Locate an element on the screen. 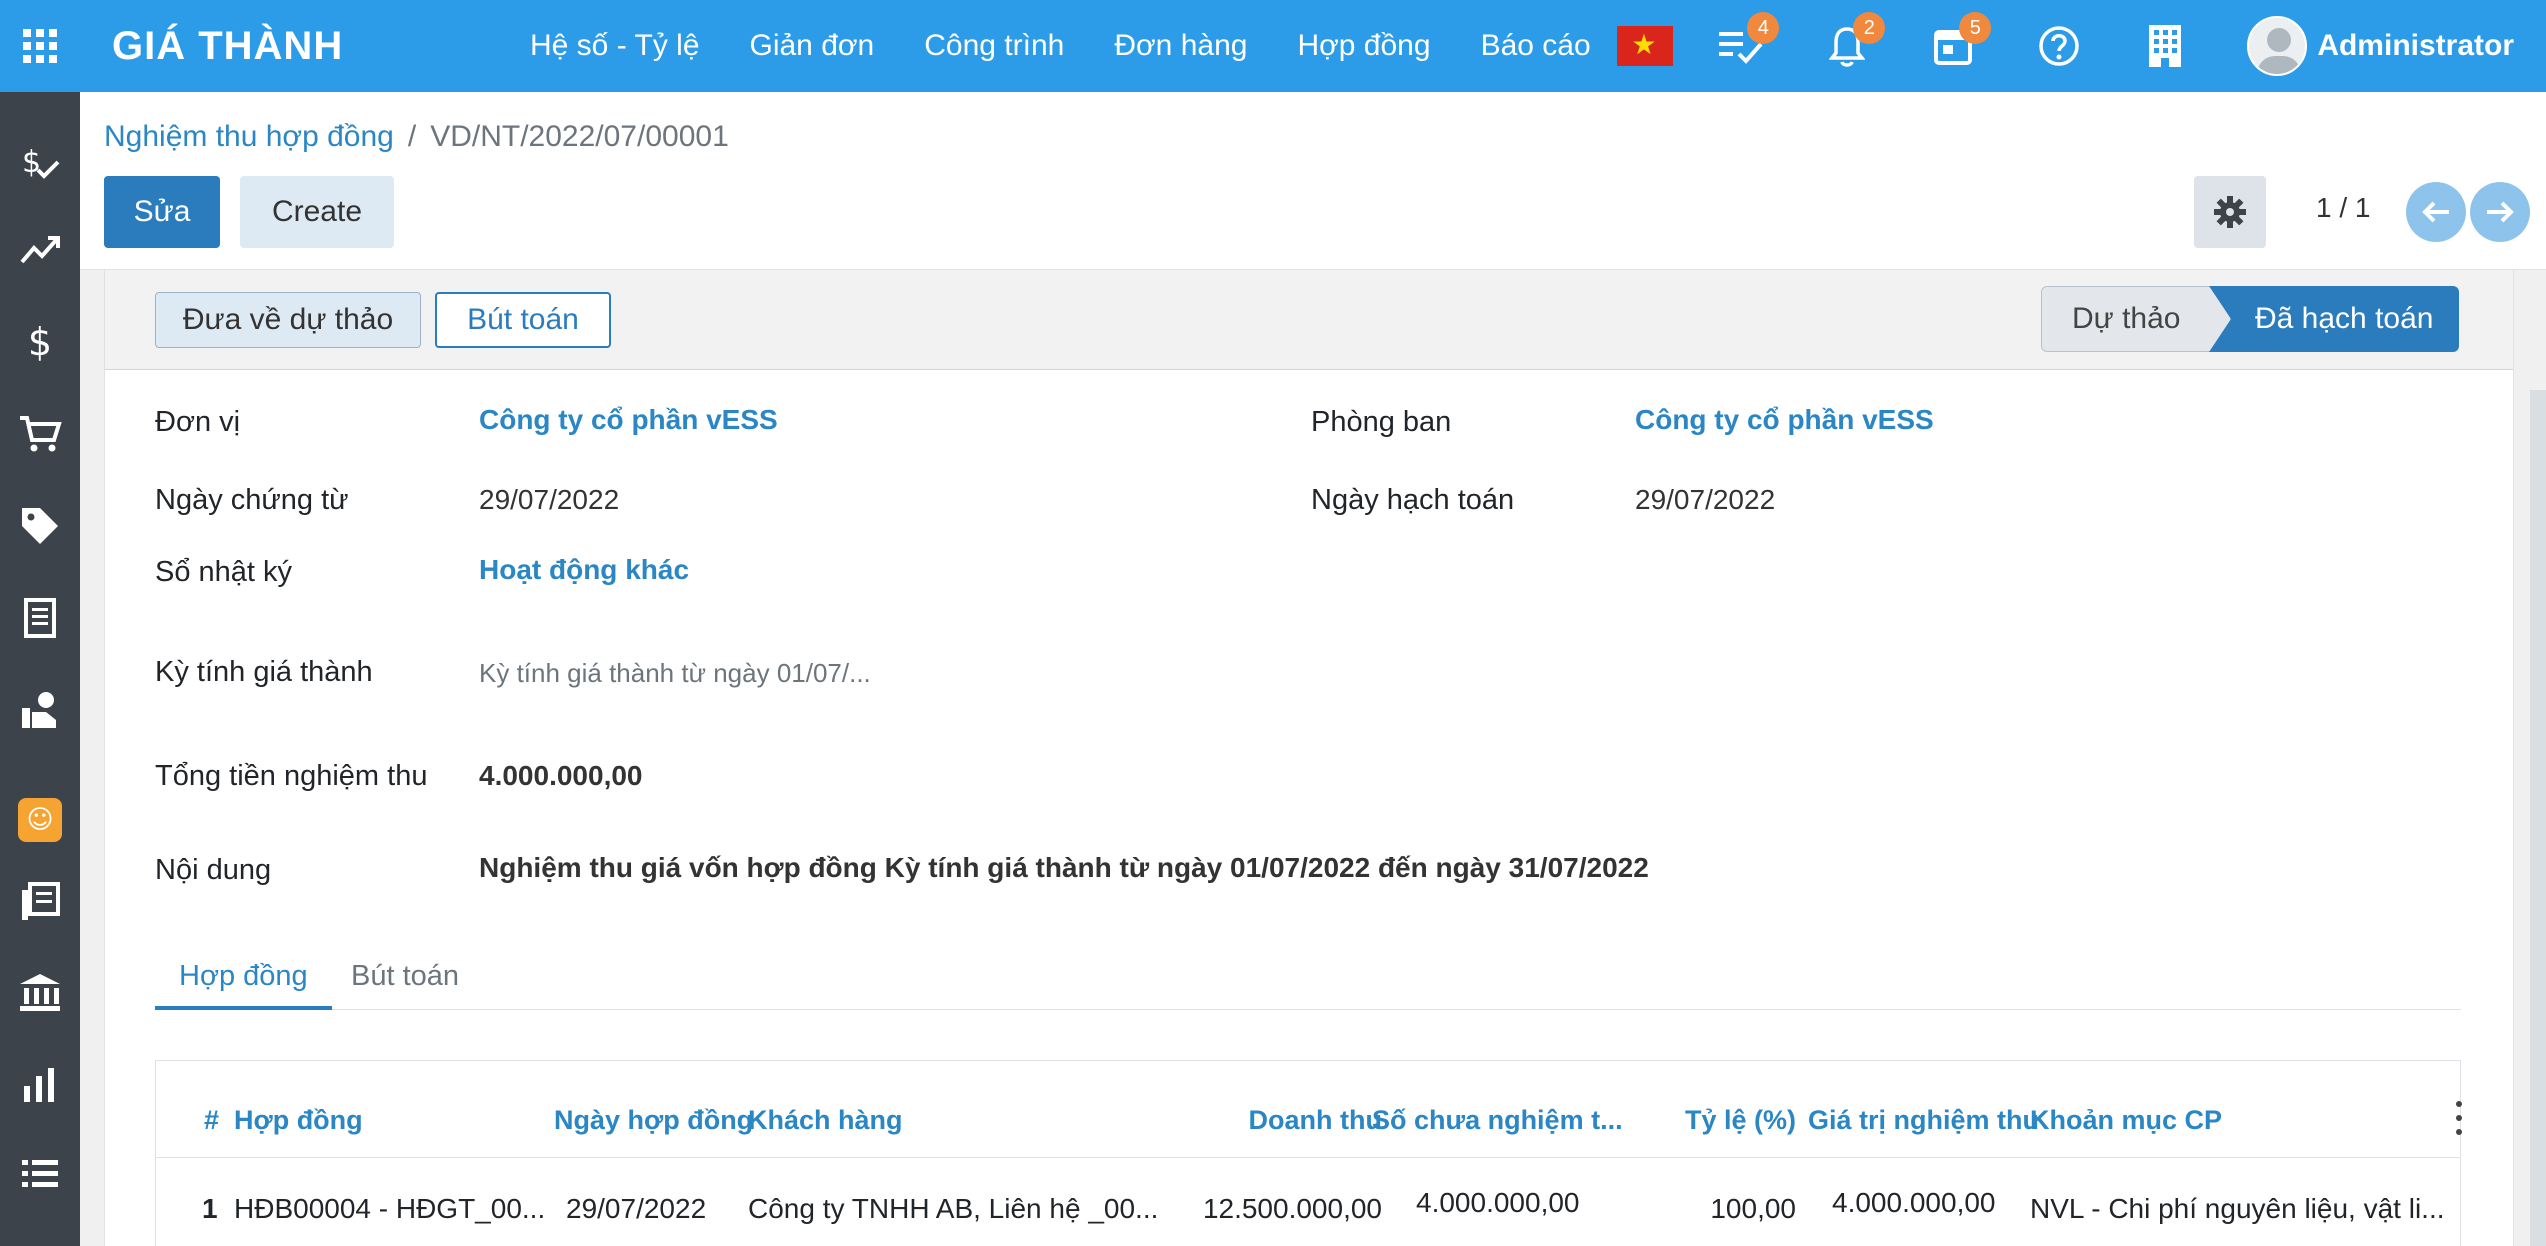 This screenshot has height=1246, width=2546. reset-to-draft-button: Đưa về dự thảo is located at coordinates (288, 320).